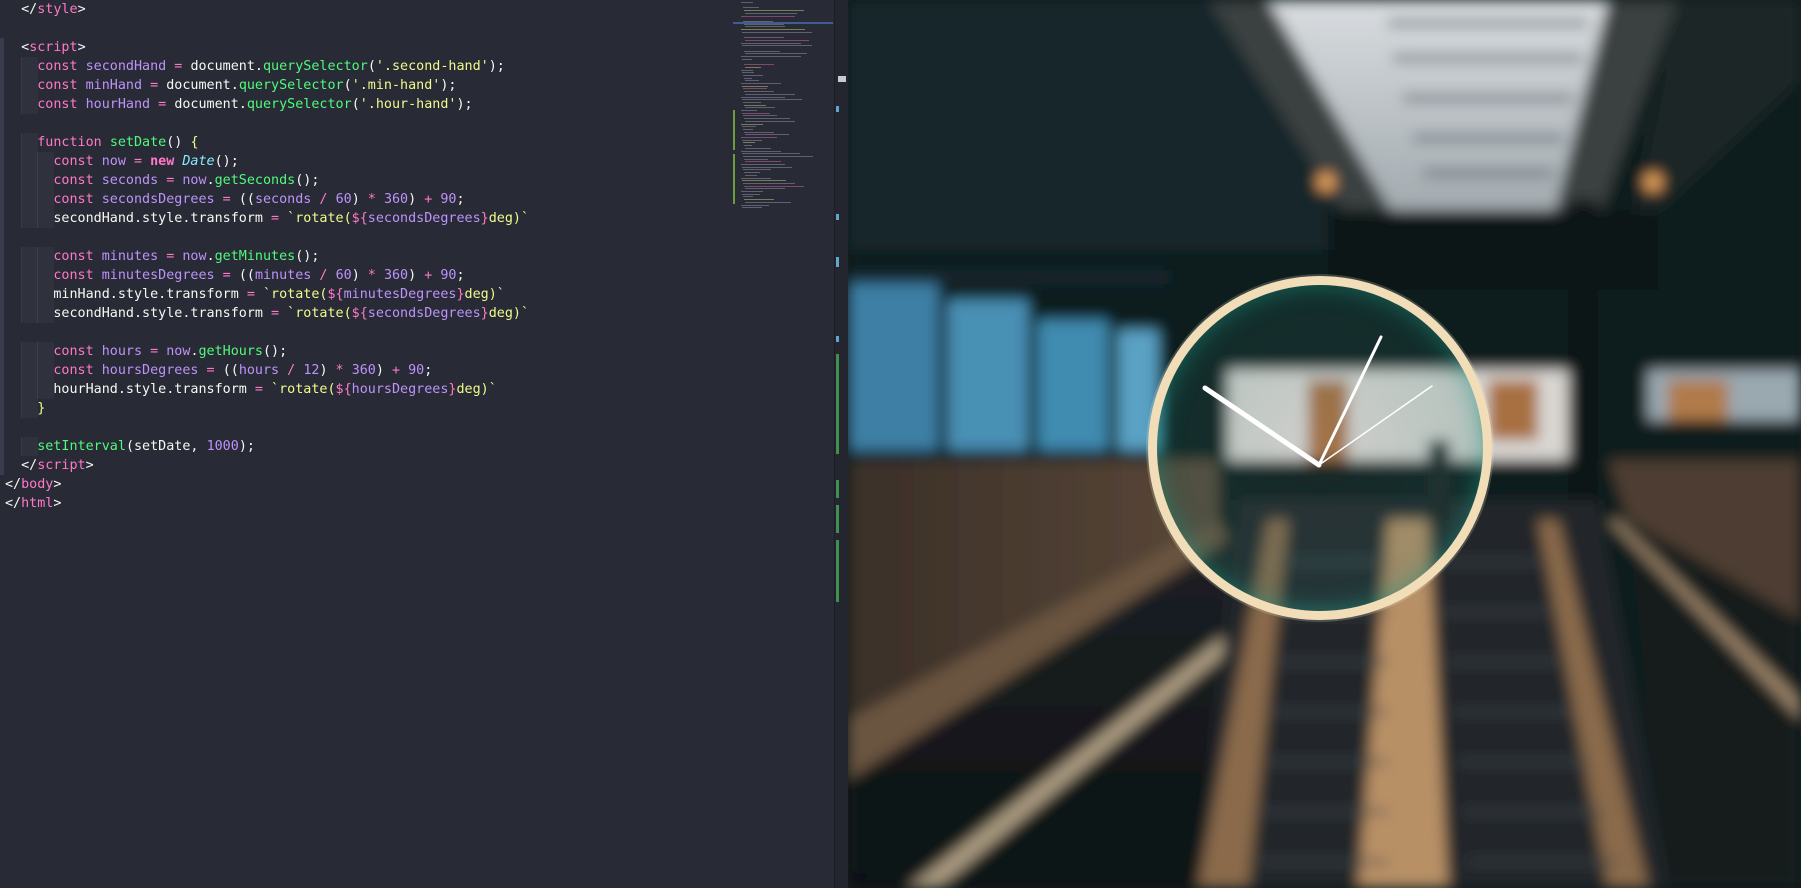 The image size is (1801, 888). Describe the element at coordinates (841, 444) in the screenshot. I see `vertical-scrollbar` at that location.